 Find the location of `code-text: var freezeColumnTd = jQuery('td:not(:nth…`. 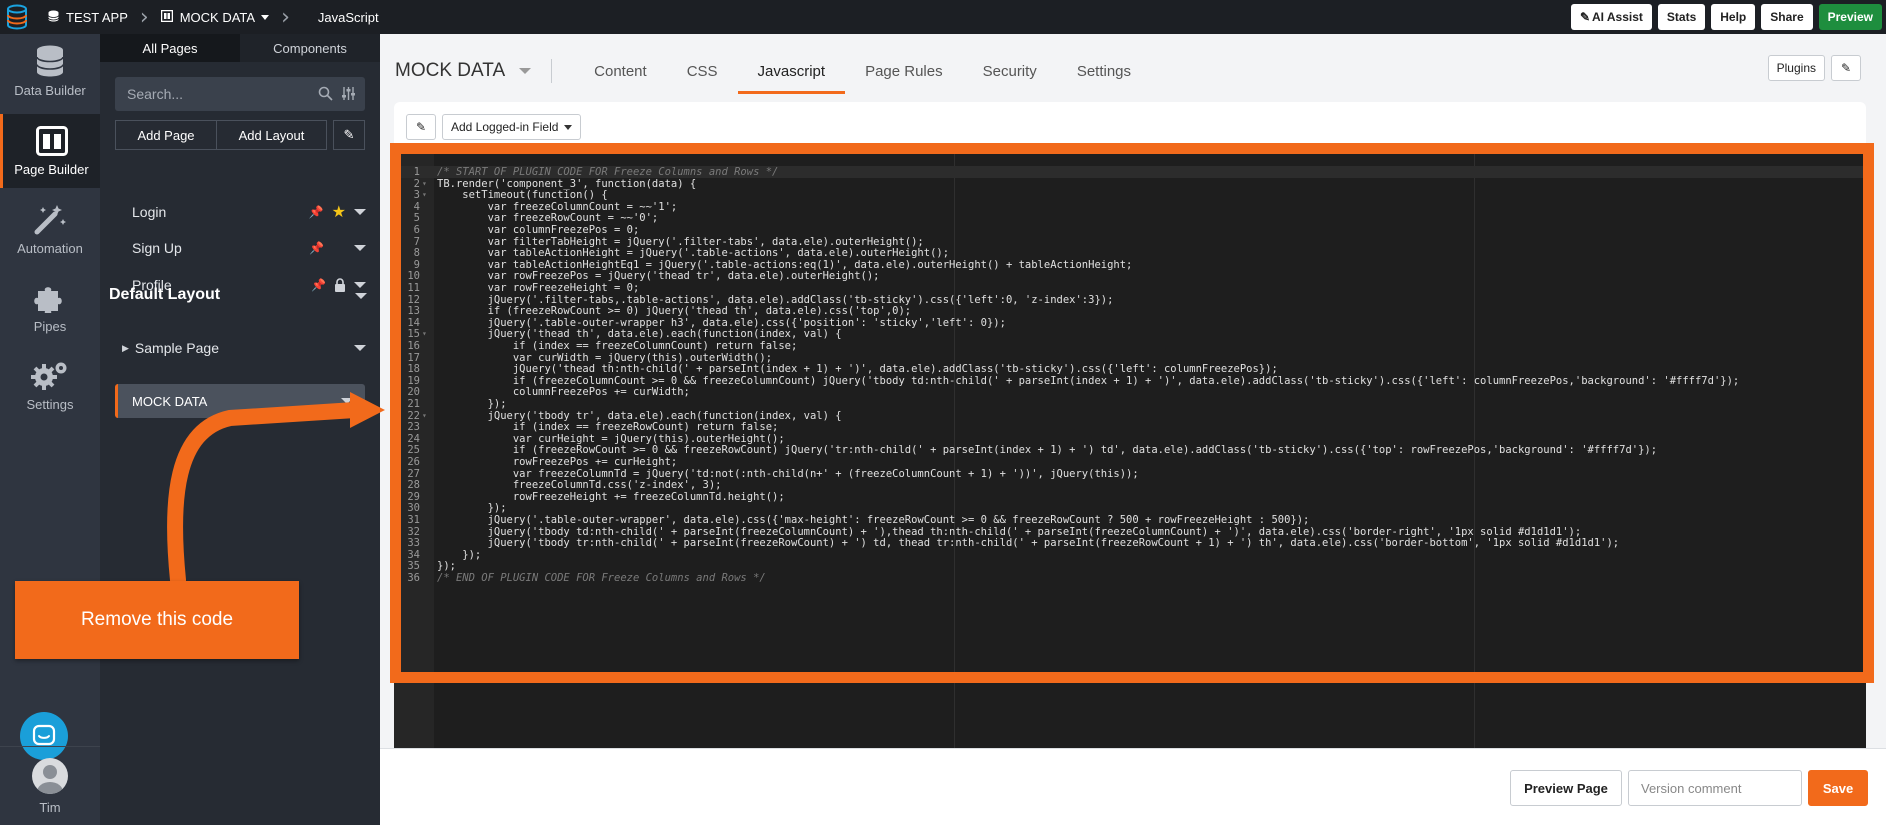

code-text: var freezeColumnTd = jQuery('td:not(:nth… is located at coordinates (788, 473).